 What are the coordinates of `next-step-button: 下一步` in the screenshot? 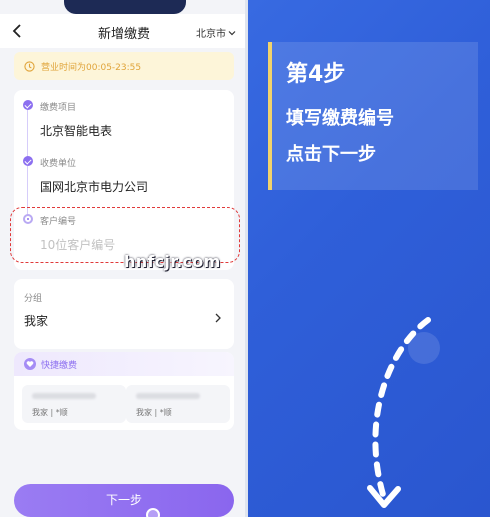 It's located at (124, 500).